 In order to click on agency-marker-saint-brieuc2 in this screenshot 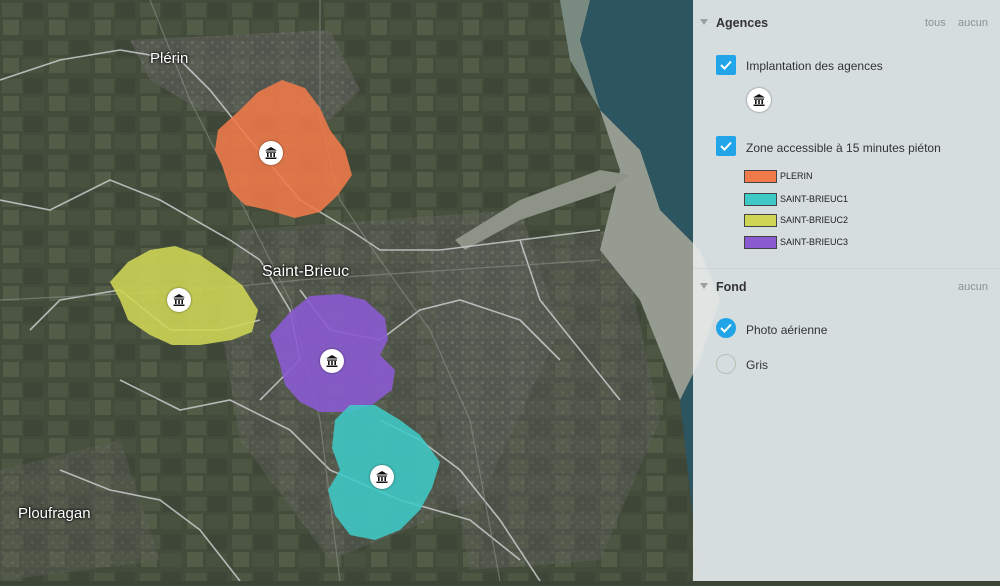, I will do `click(179, 300)`.